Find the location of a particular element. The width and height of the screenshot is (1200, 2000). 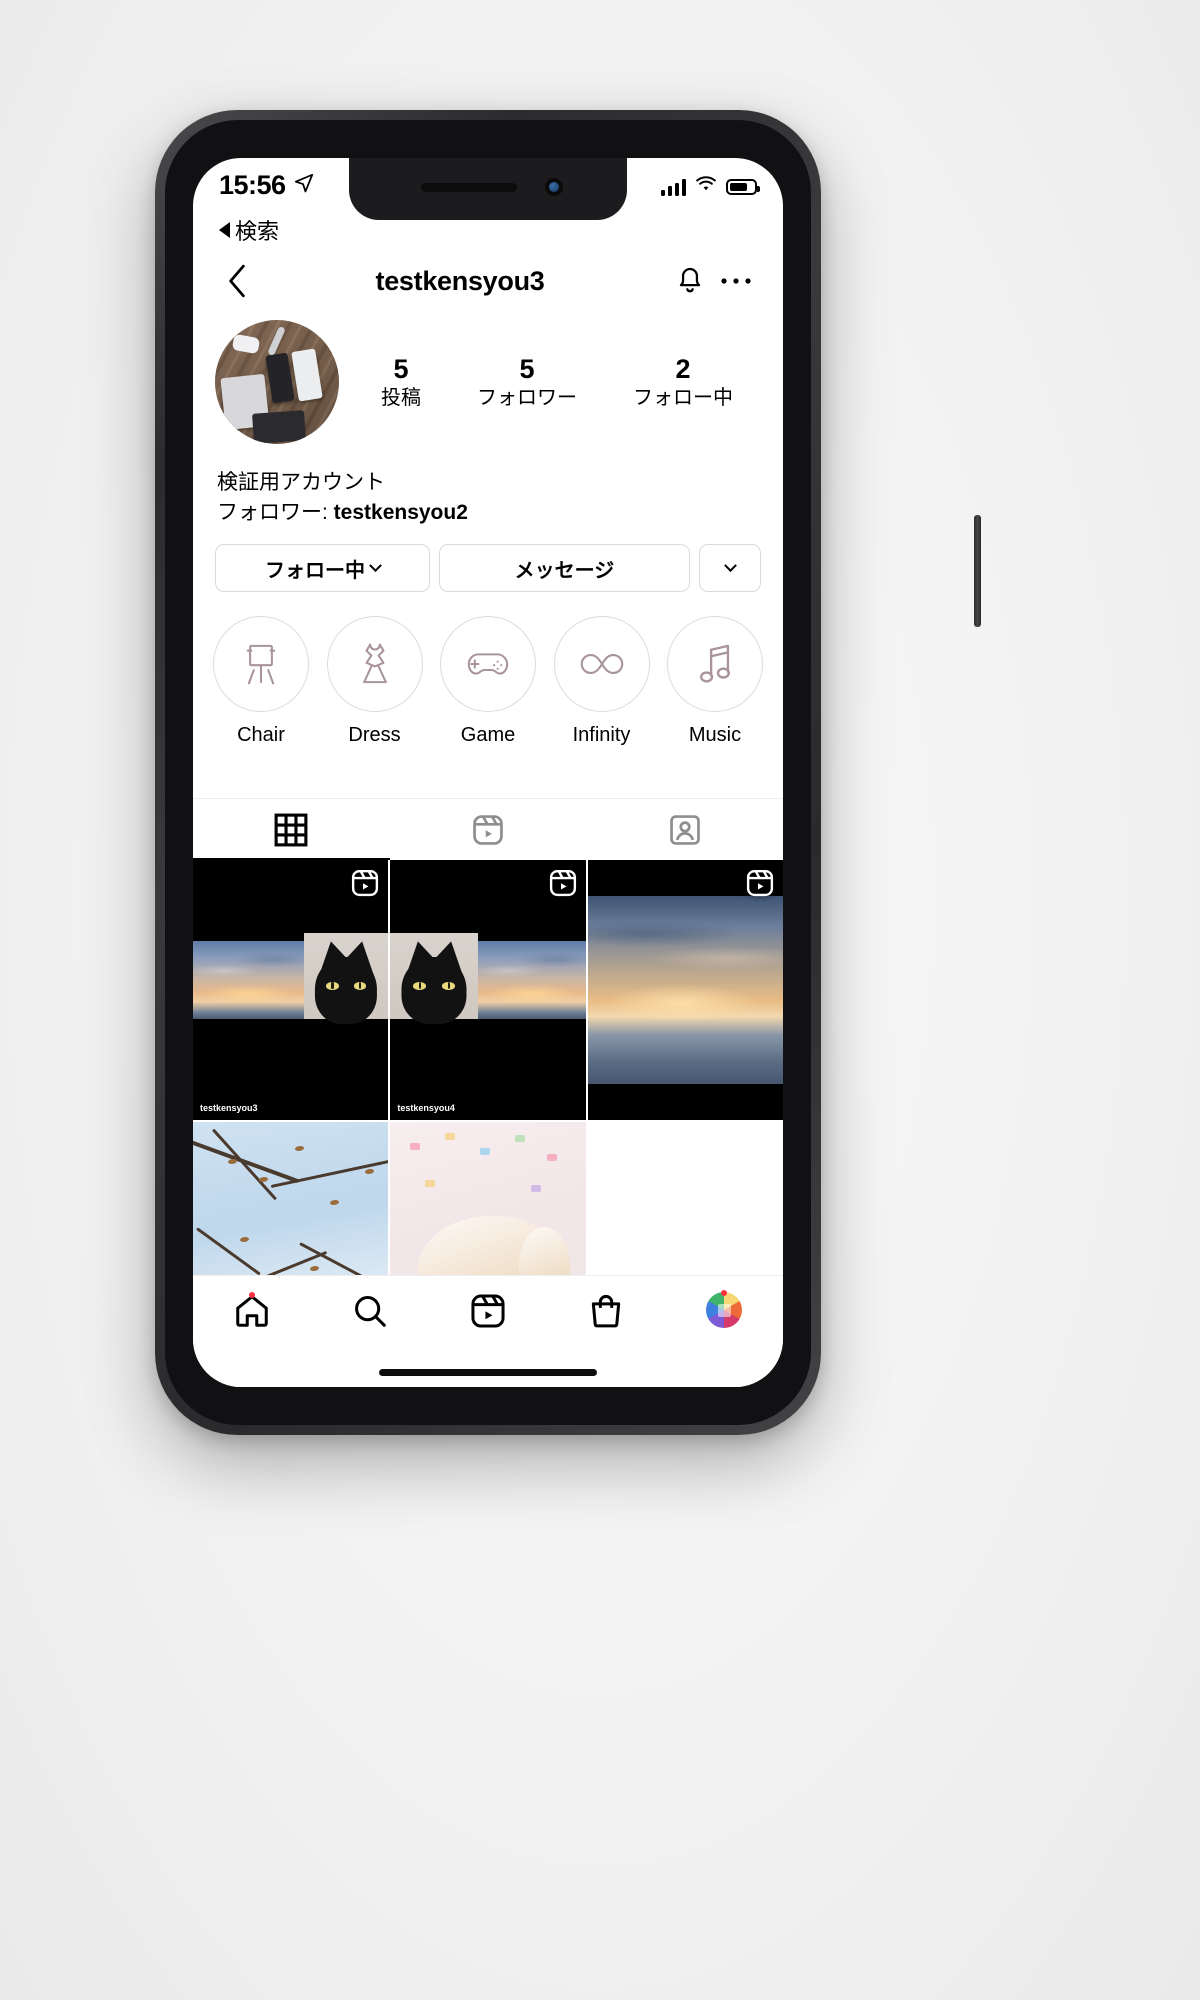

stat-posts-label: 投稿 is located at coordinates (401, 397).